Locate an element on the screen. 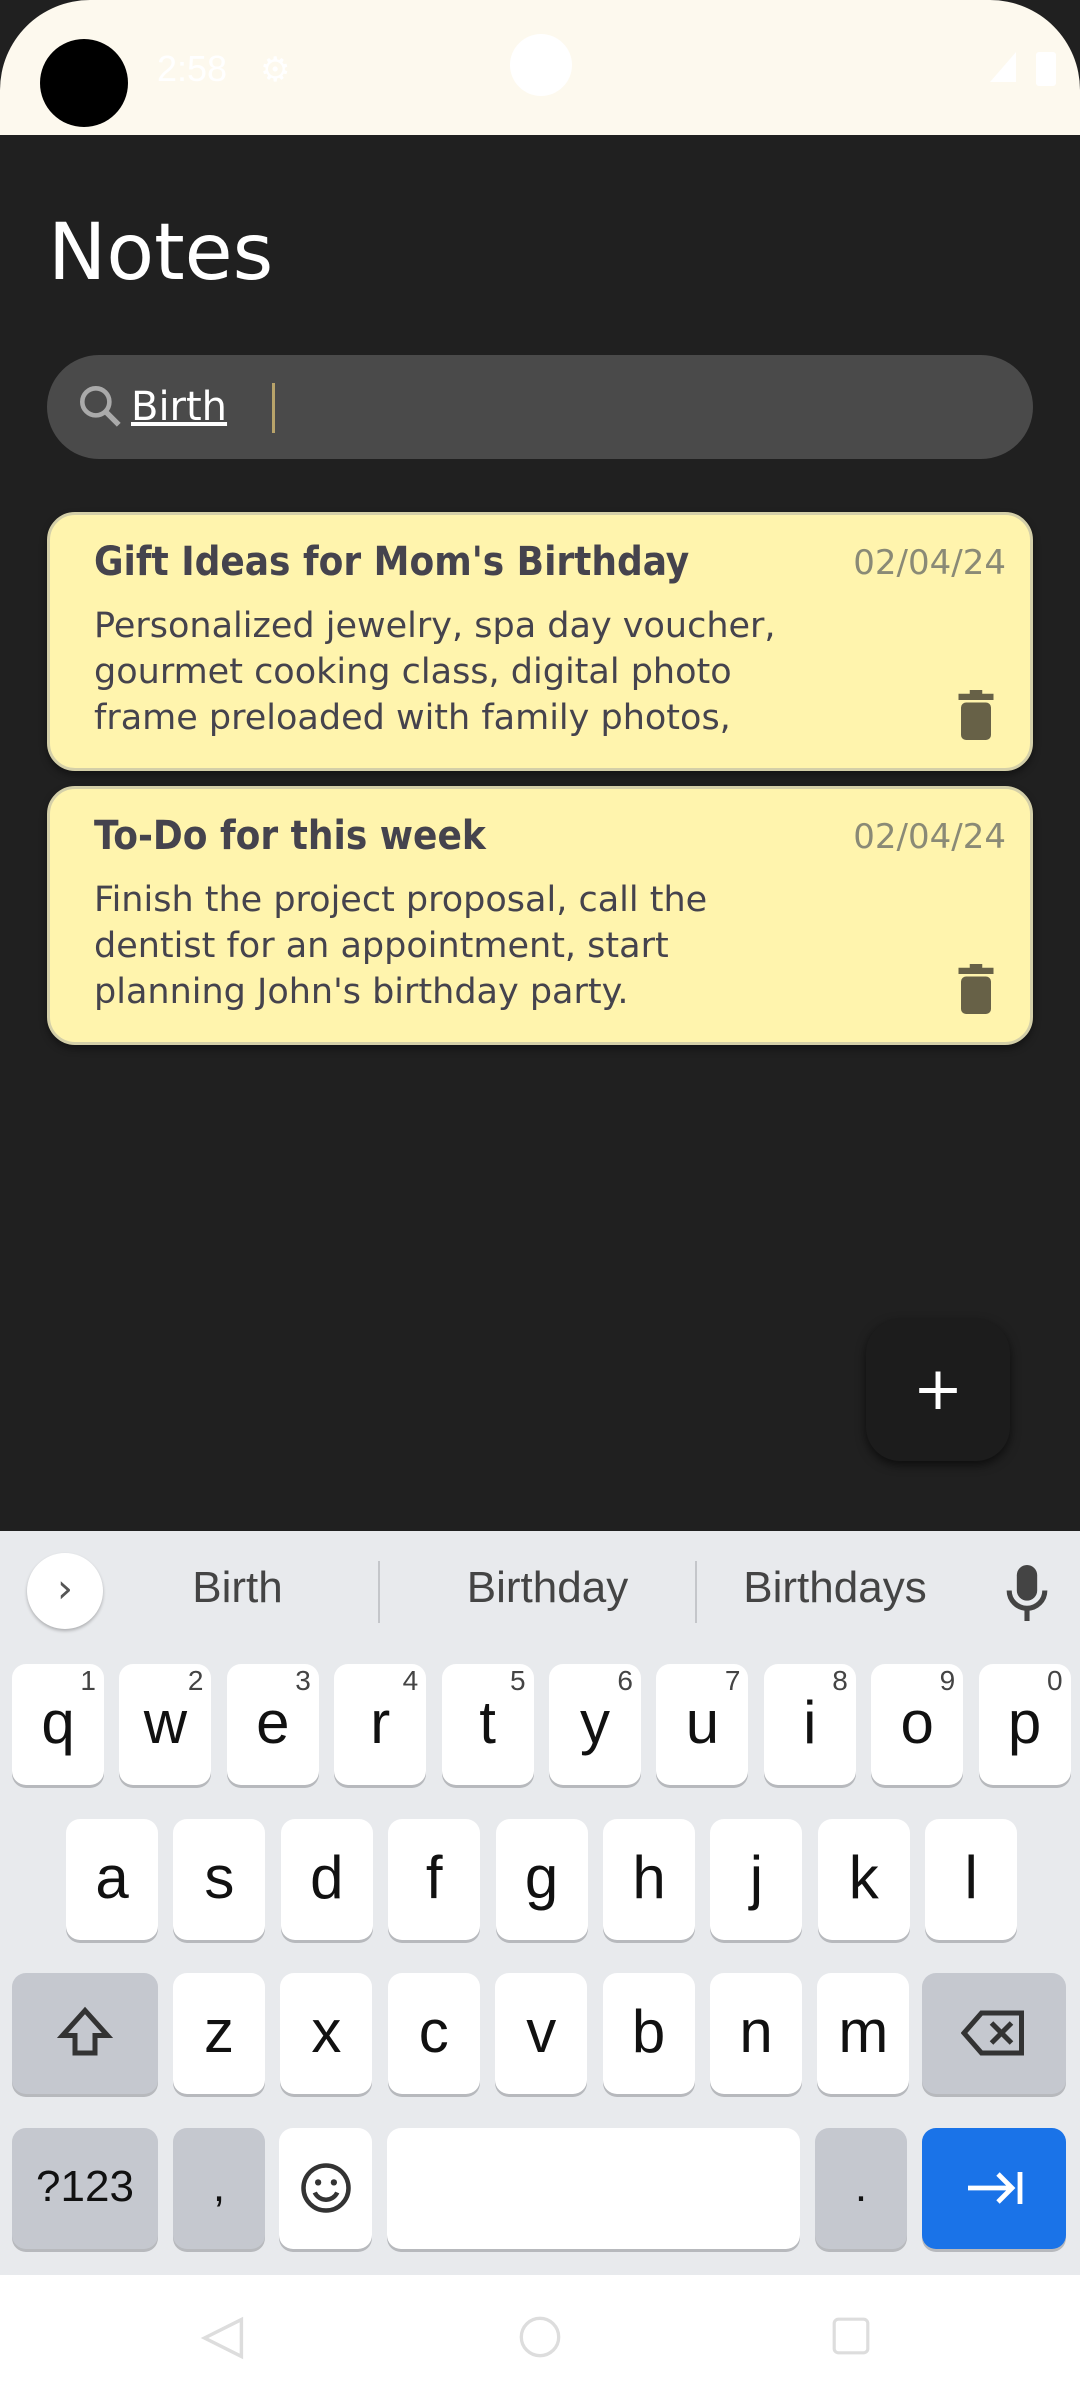 The width and height of the screenshot is (1080, 2400). key-c: c is located at coordinates (433, 2033).